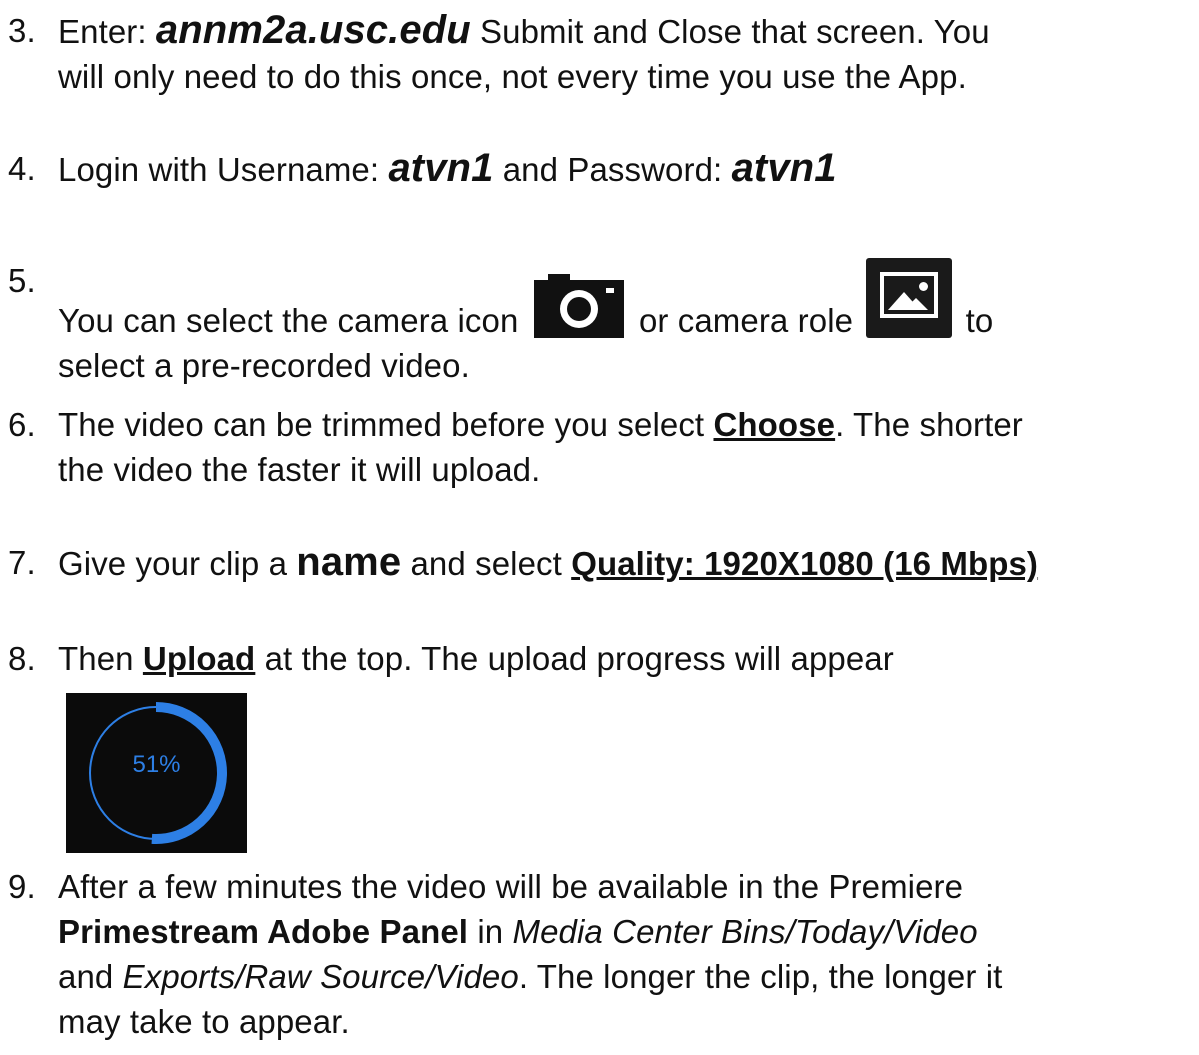 The image size is (1199, 1055). Describe the element at coordinates (22, 562) in the screenshot. I see `step-number: 7.` at that location.